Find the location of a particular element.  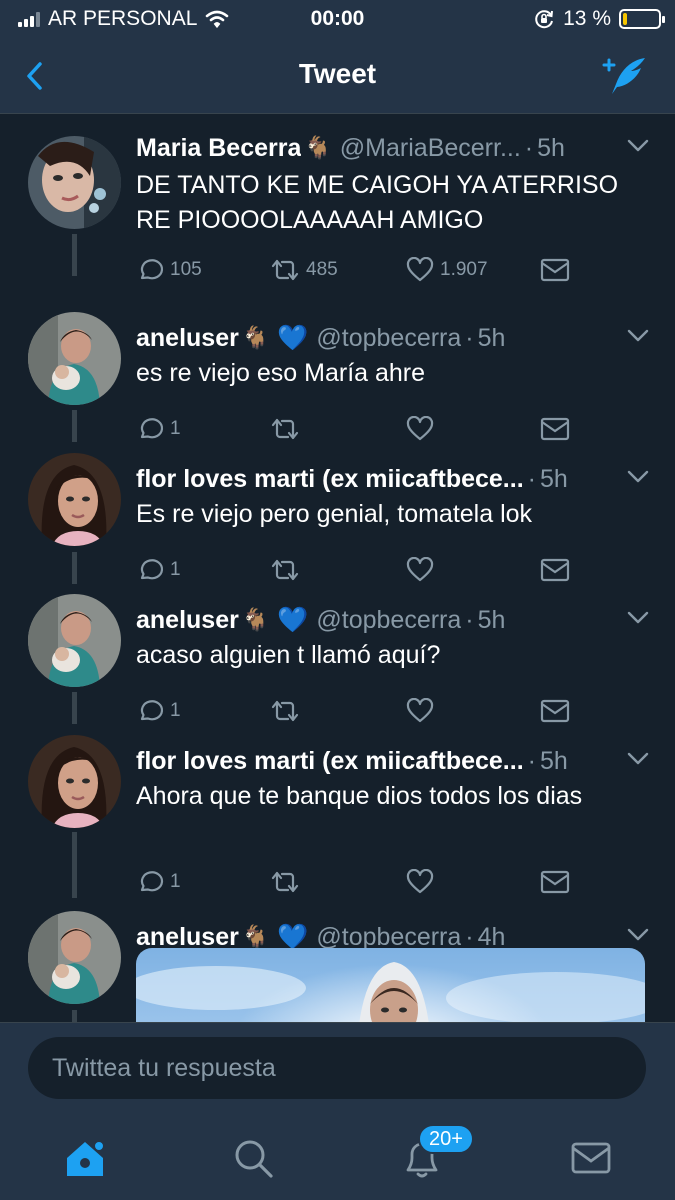

bottom-tab-bar is located at coordinates (337, 1157).